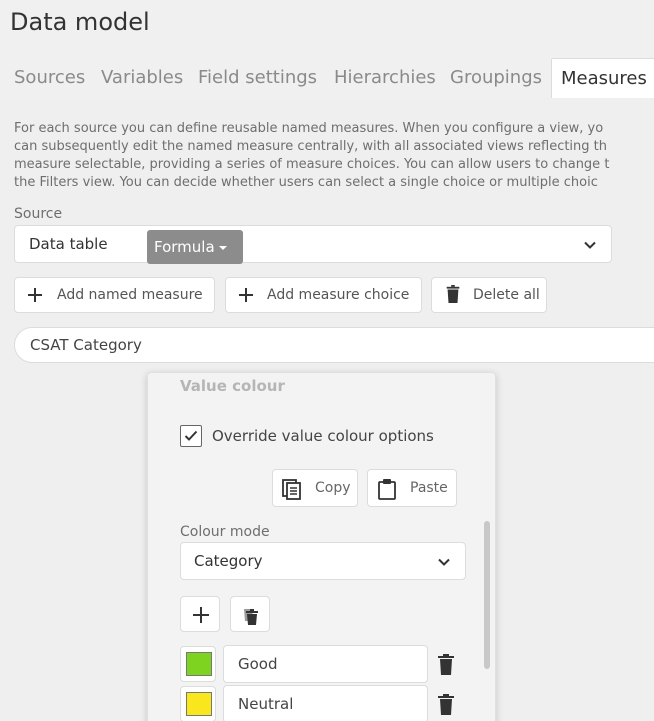 Image resolution: width=654 pixels, height=721 pixels. I want to click on category-label-input: Neutral, so click(325, 703).